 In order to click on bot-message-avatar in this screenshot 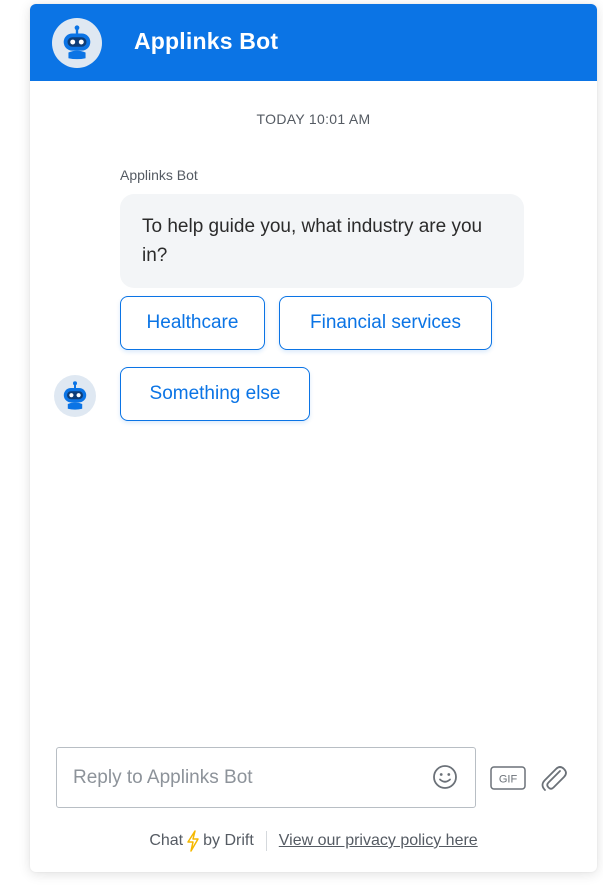, I will do `click(75, 396)`.